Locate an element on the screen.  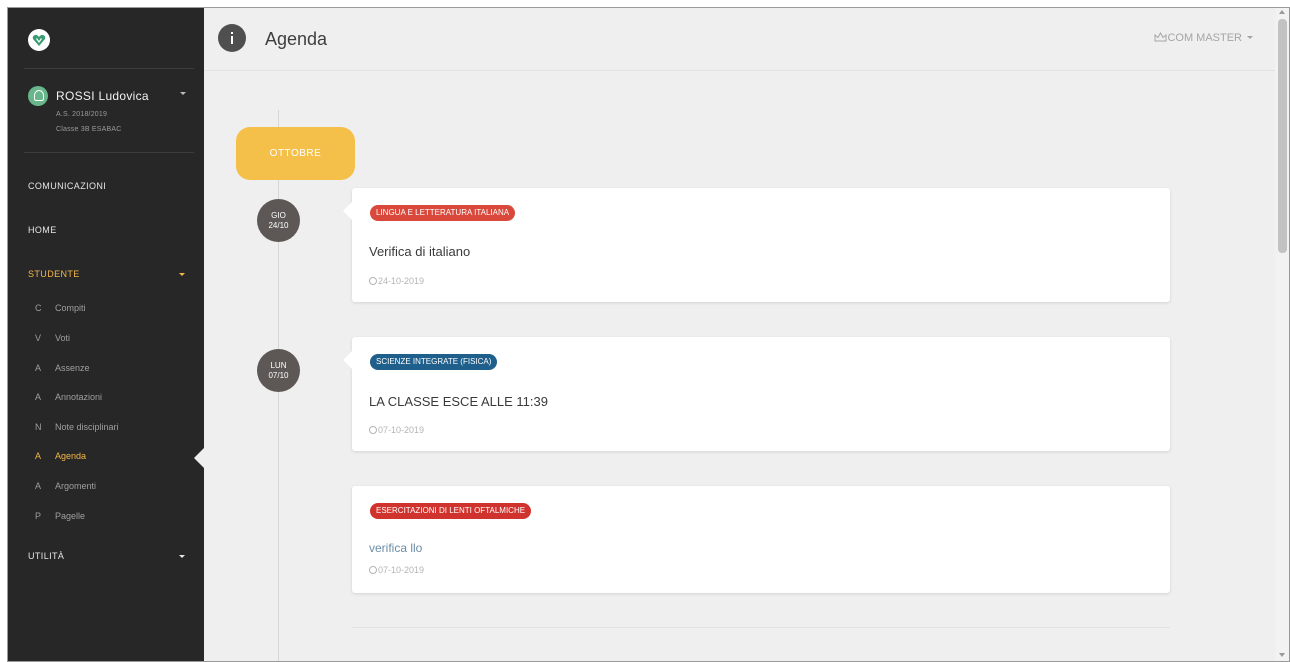
item-label: Annotazioni is located at coordinates (79, 397).